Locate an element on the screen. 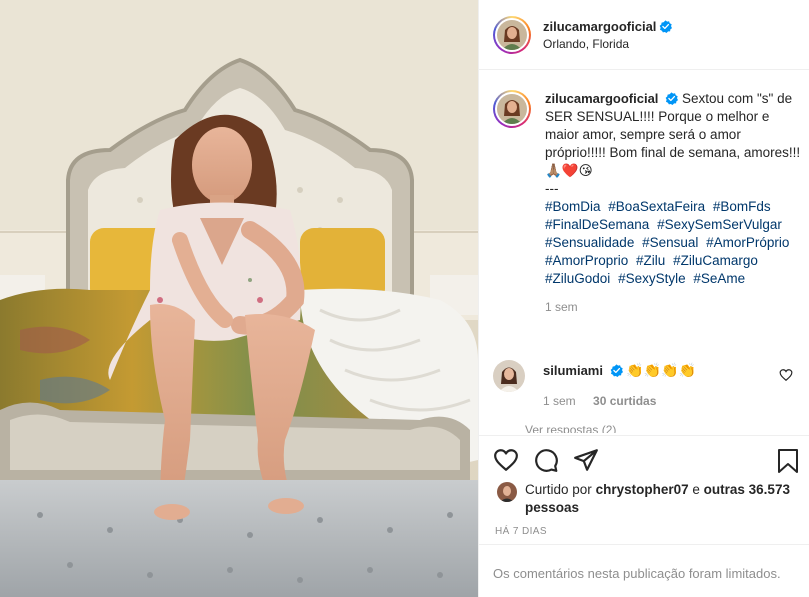  comment-button is located at coordinates (546, 460).